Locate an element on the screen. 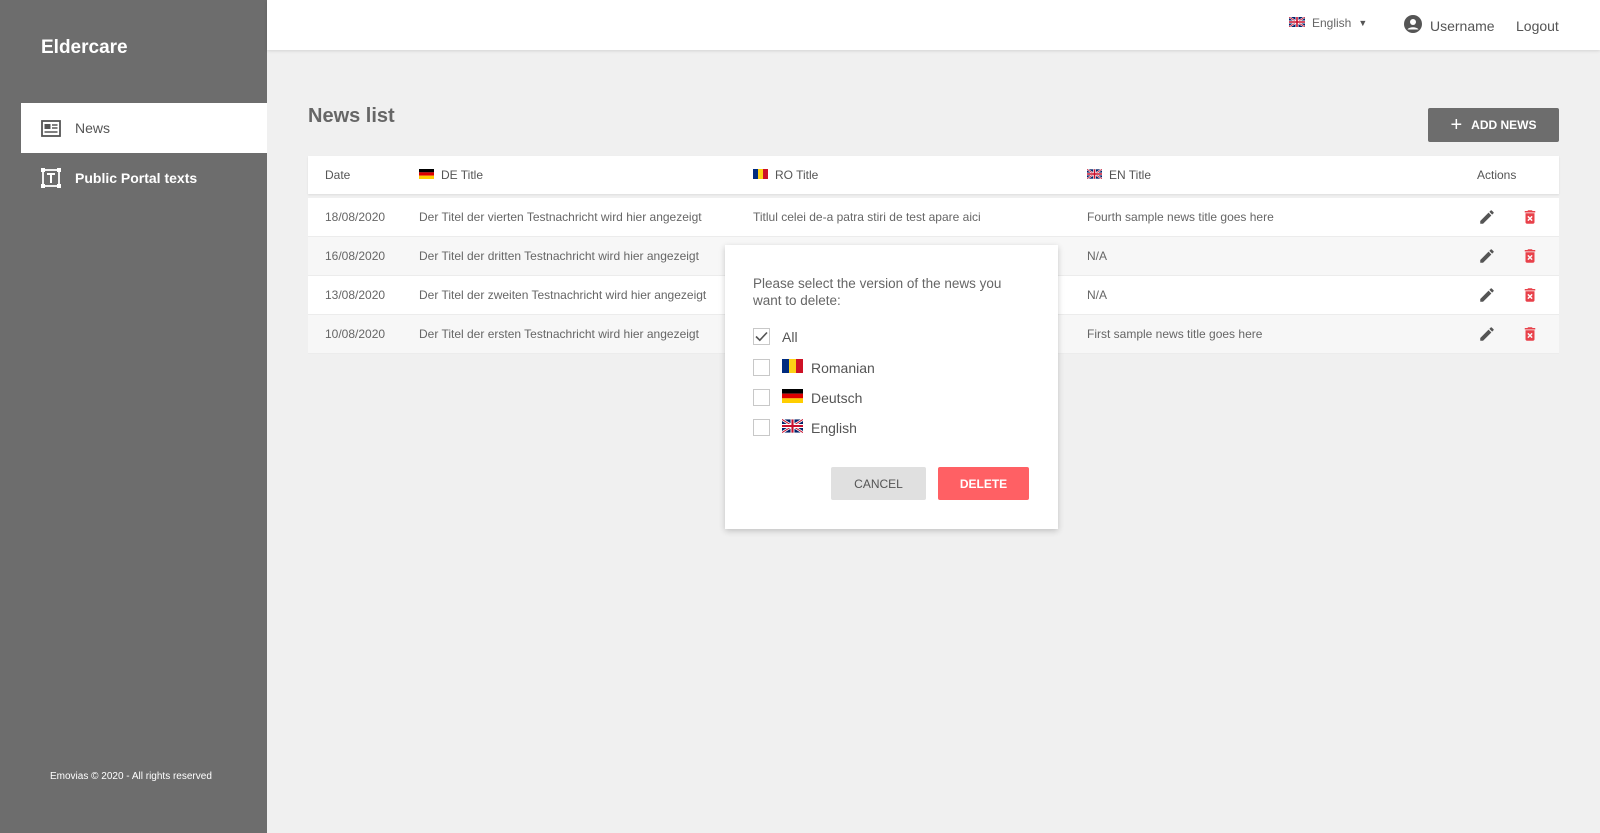 The width and height of the screenshot is (1600, 833). footer-copyright: Emovias © 2020 - All rights reserved is located at coordinates (131, 776).